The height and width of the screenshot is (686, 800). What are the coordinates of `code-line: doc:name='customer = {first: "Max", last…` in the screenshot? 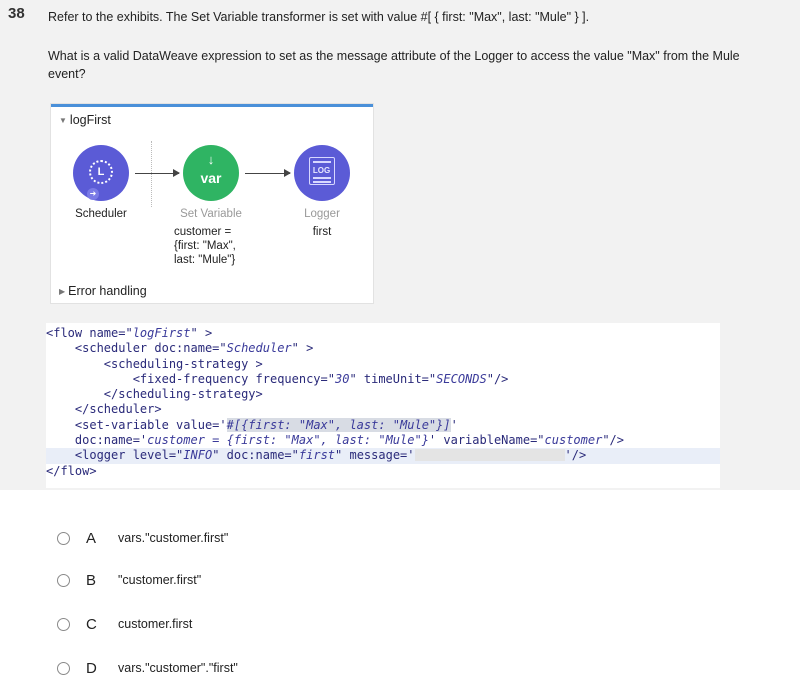 It's located at (335, 440).